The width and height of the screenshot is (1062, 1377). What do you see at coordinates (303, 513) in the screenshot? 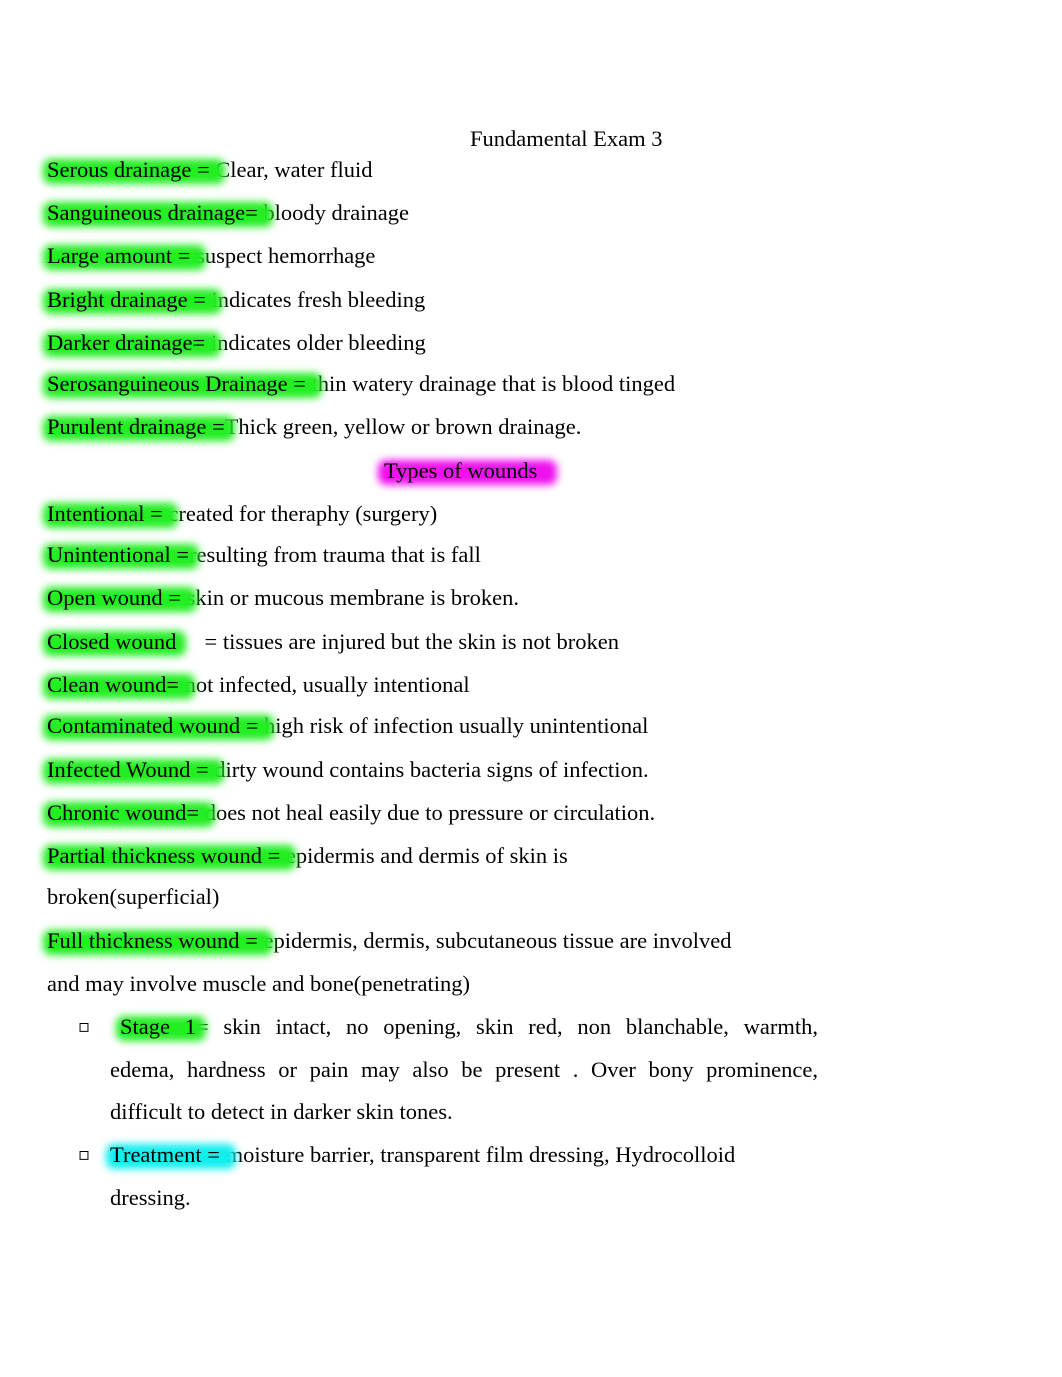
I see `definition: created for theraphy (surgery)` at bounding box center [303, 513].